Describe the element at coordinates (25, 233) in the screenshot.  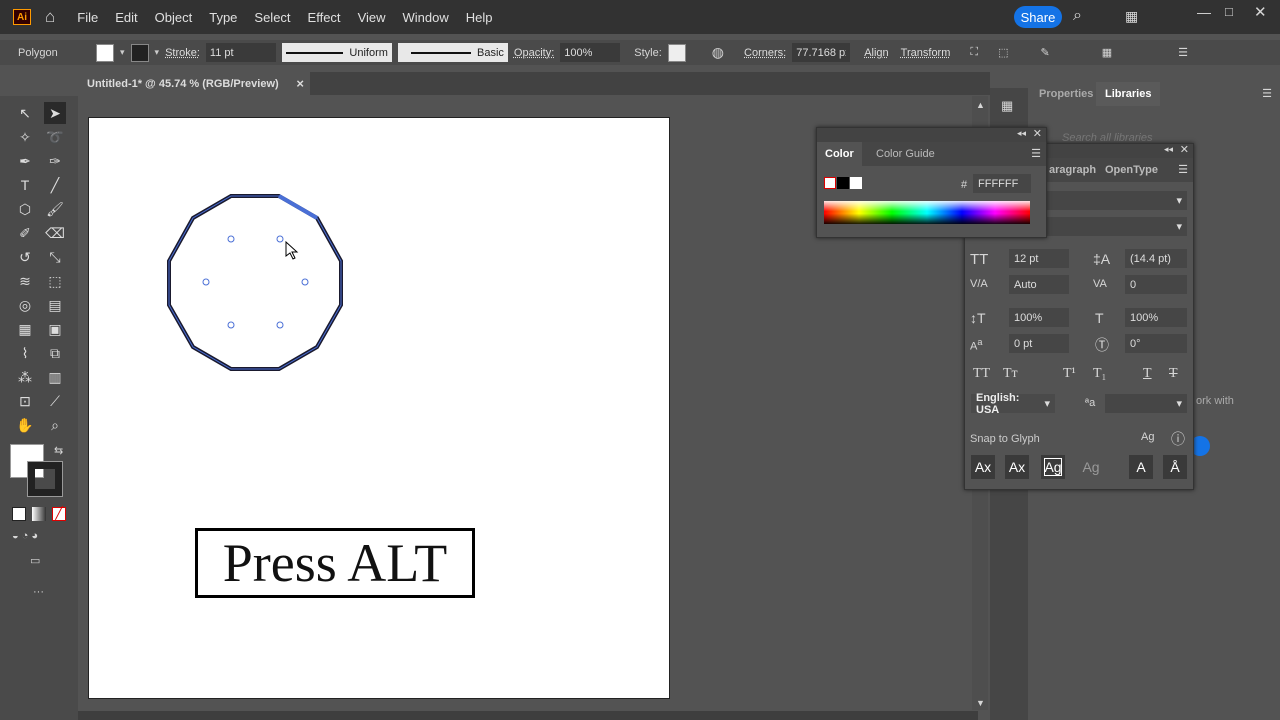
I see `shaper-icon: ✐` at that location.